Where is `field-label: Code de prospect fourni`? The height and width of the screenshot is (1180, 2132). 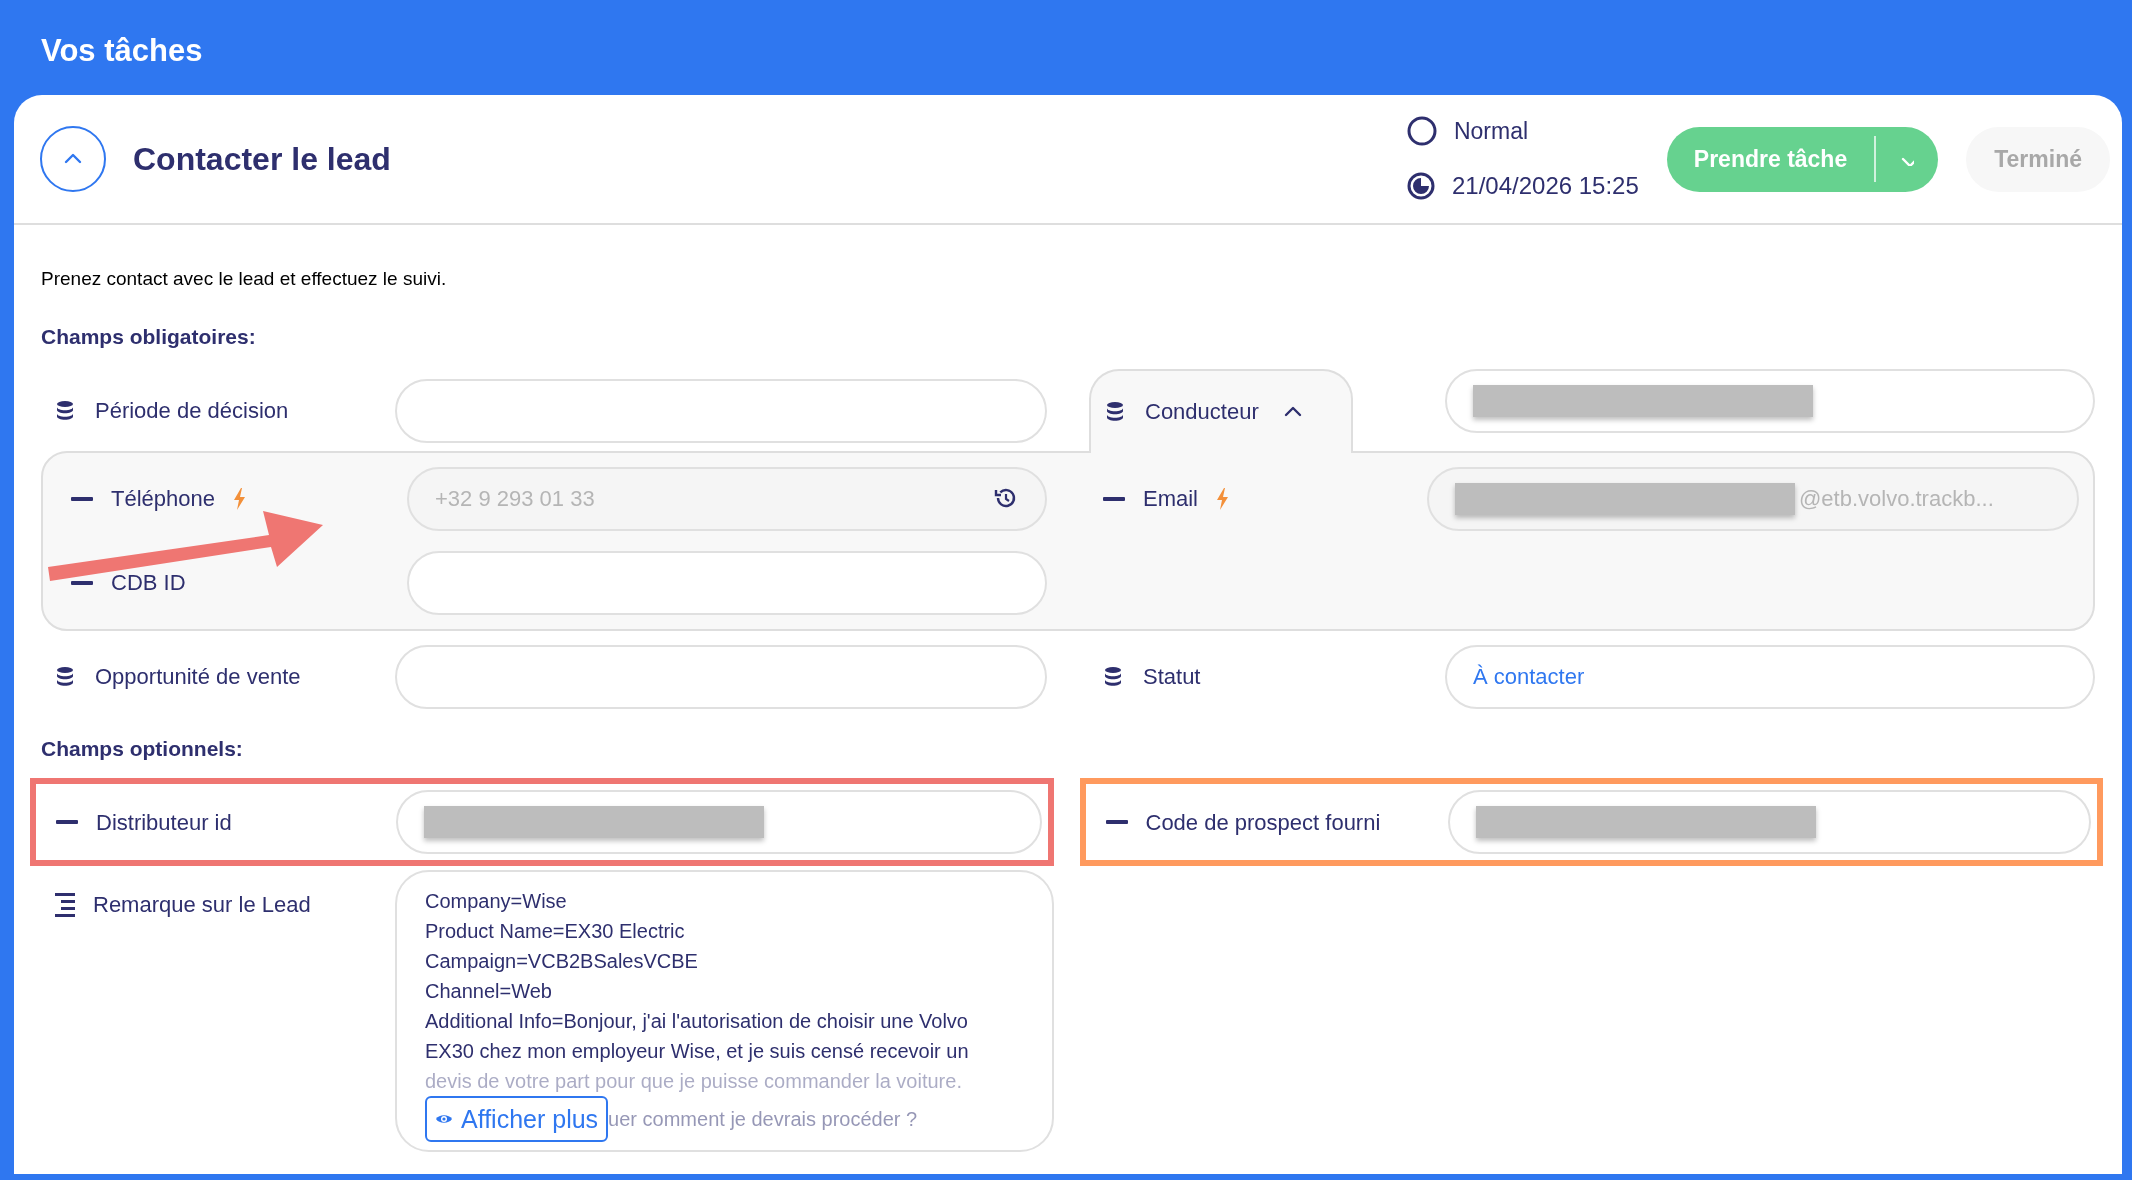 field-label: Code de prospect fourni is located at coordinates (1263, 822).